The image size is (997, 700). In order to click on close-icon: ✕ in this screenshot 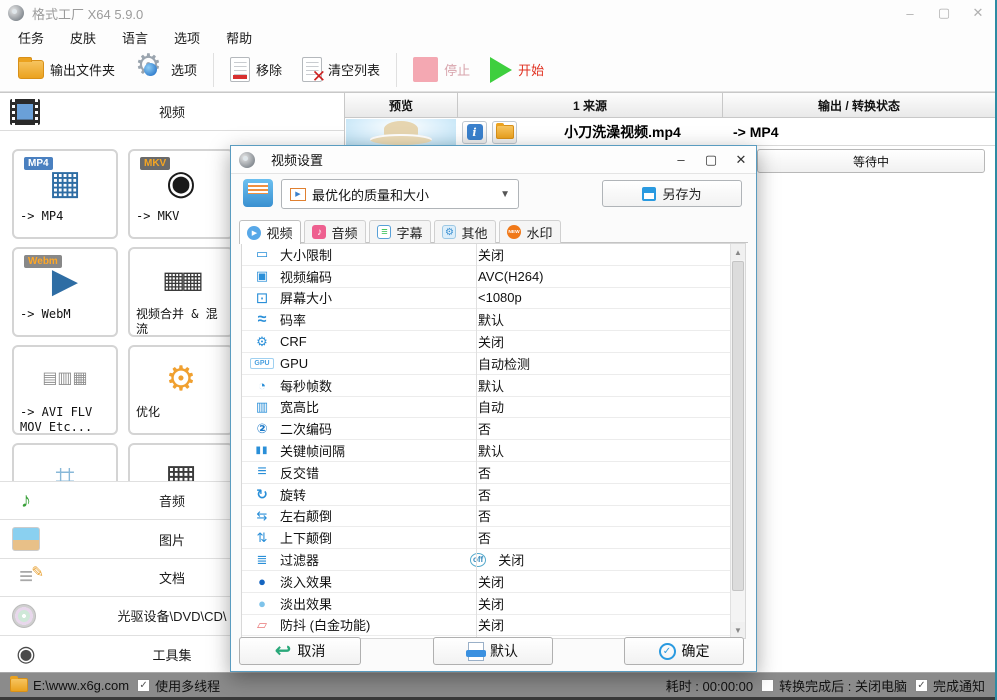, I will do `click(978, 13)`.